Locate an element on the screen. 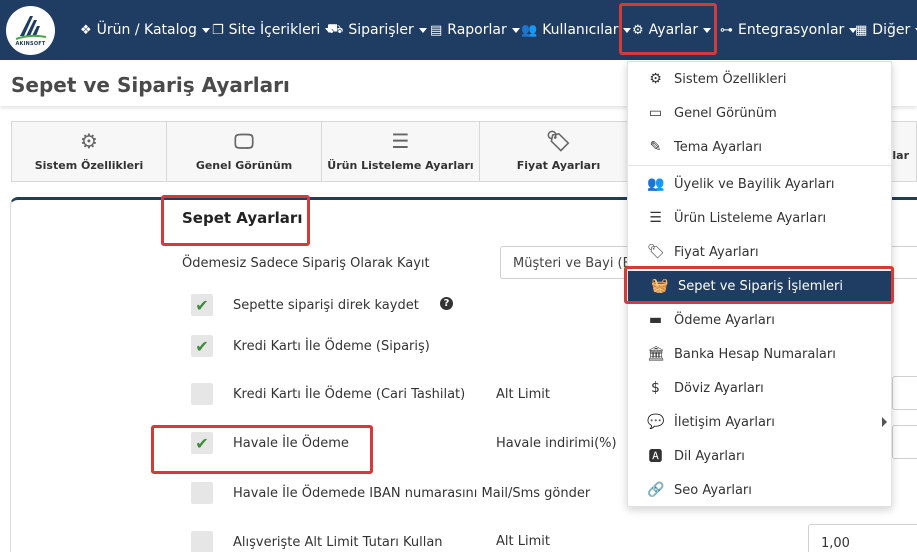 The height and width of the screenshot is (552, 917). menu-urun-listeleme: ☰ Ürün Listeleme Ayarları is located at coordinates (759, 218).